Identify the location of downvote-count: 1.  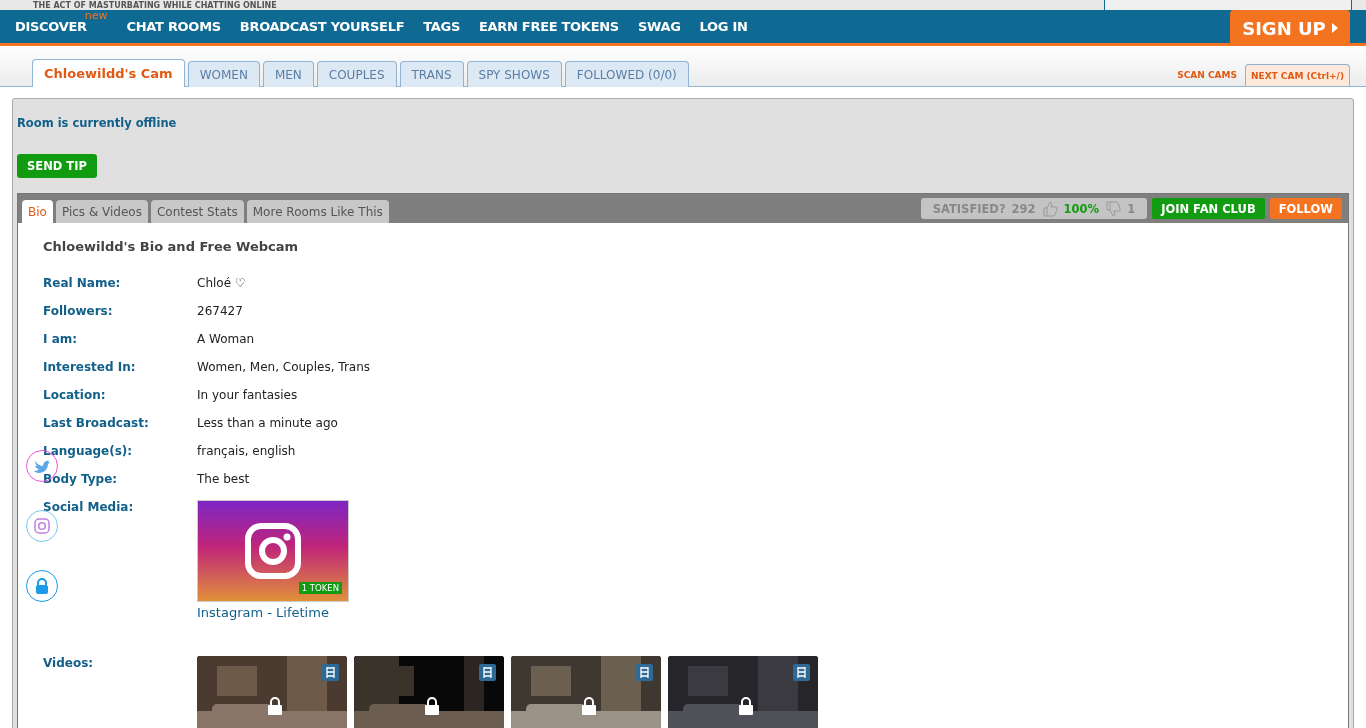
(1131, 208).